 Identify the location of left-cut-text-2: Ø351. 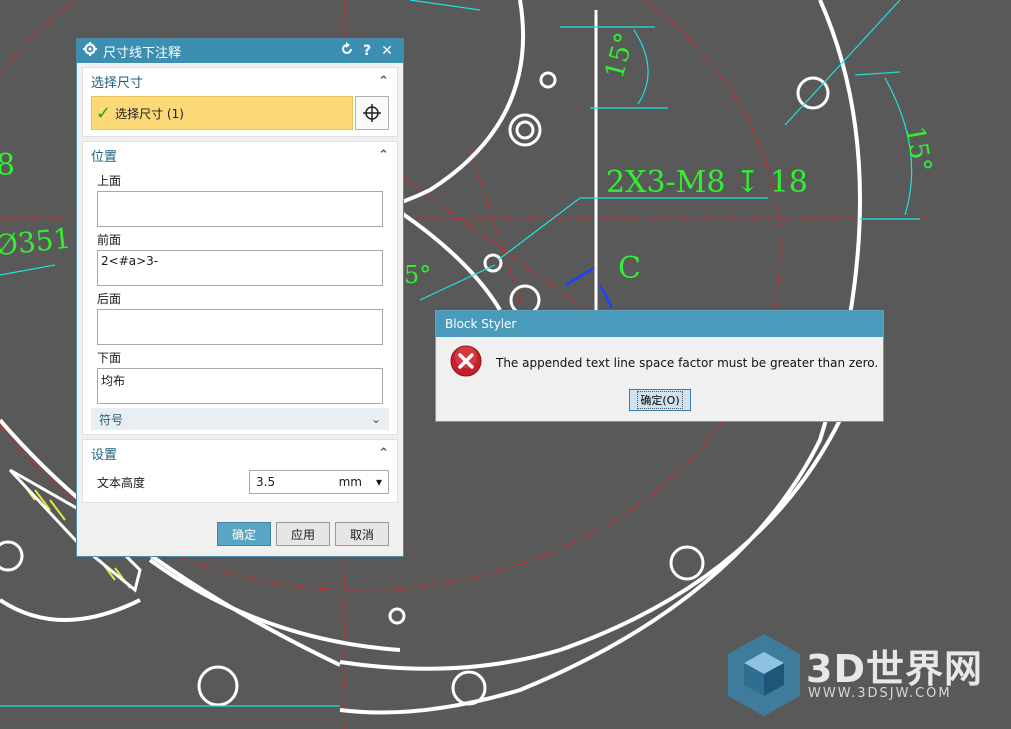
(36, 242).